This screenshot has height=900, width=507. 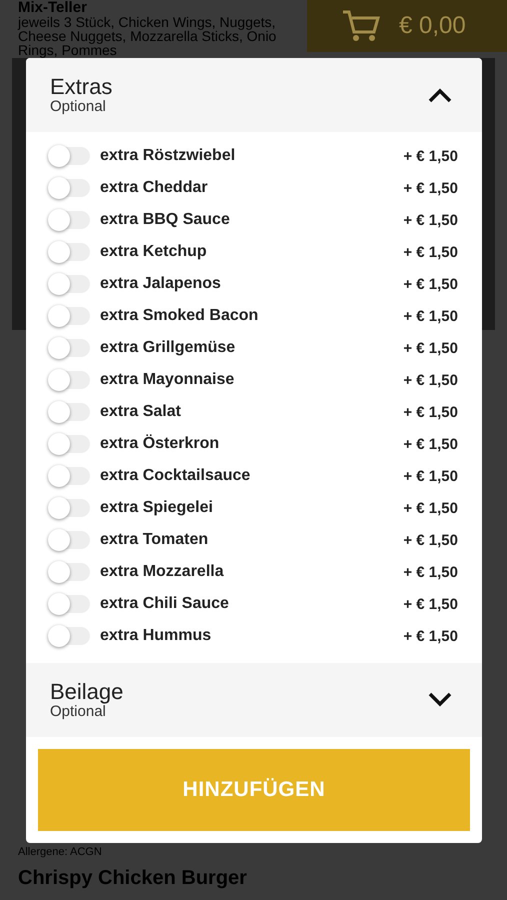 What do you see at coordinates (157, 508) in the screenshot?
I see `option-label: extra Spiegelei` at bounding box center [157, 508].